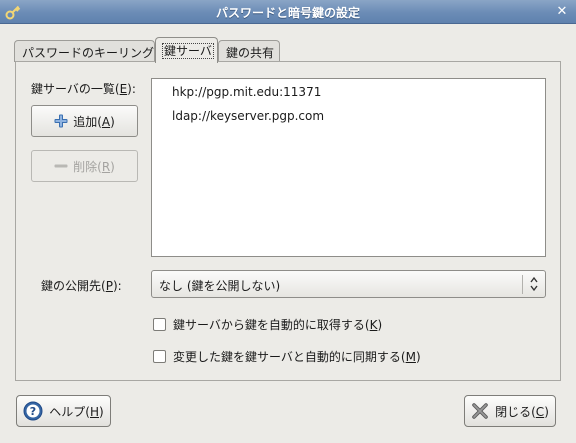  Describe the element at coordinates (534, 284) in the screenshot. I see `updown-arrows-icon` at that location.